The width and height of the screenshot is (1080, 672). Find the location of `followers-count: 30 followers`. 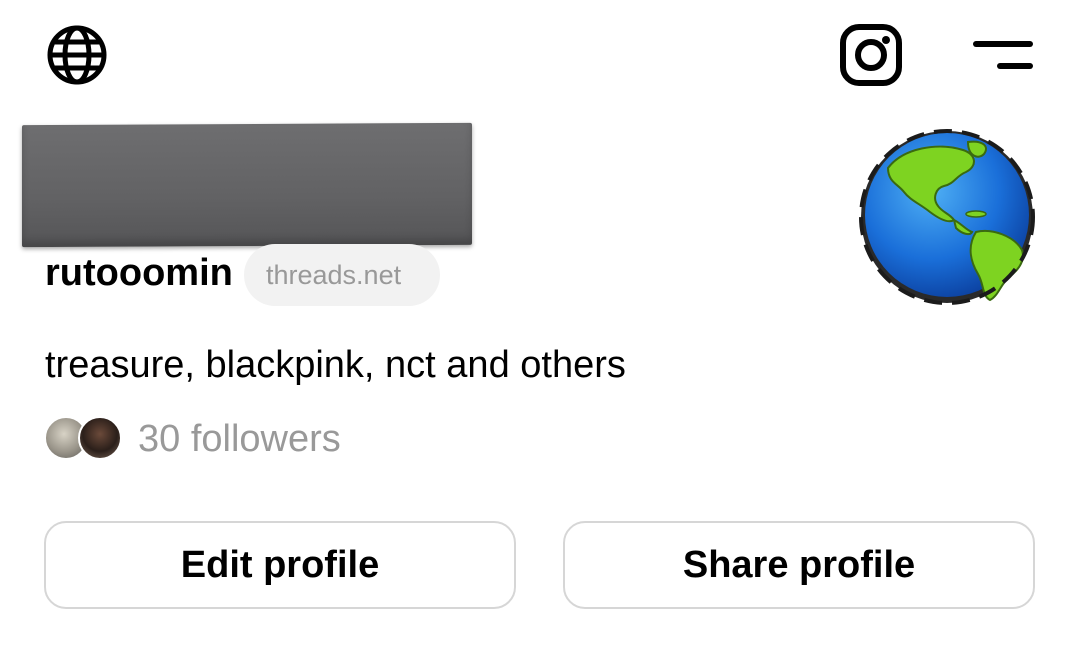

followers-count: 30 followers is located at coordinates (239, 439).